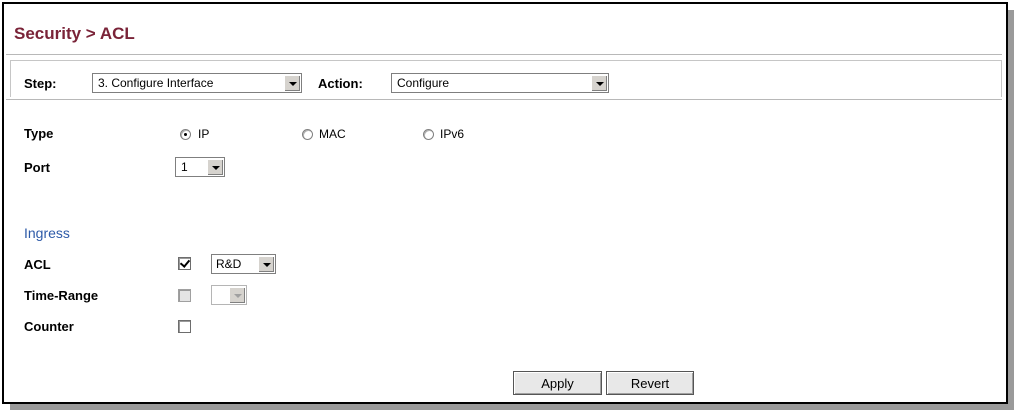 This screenshot has height=412, width=1016. What do you see at coordinates (185, 134) in the screenshot?
I see `type-ip-radio` at bounding box center [185, 134].